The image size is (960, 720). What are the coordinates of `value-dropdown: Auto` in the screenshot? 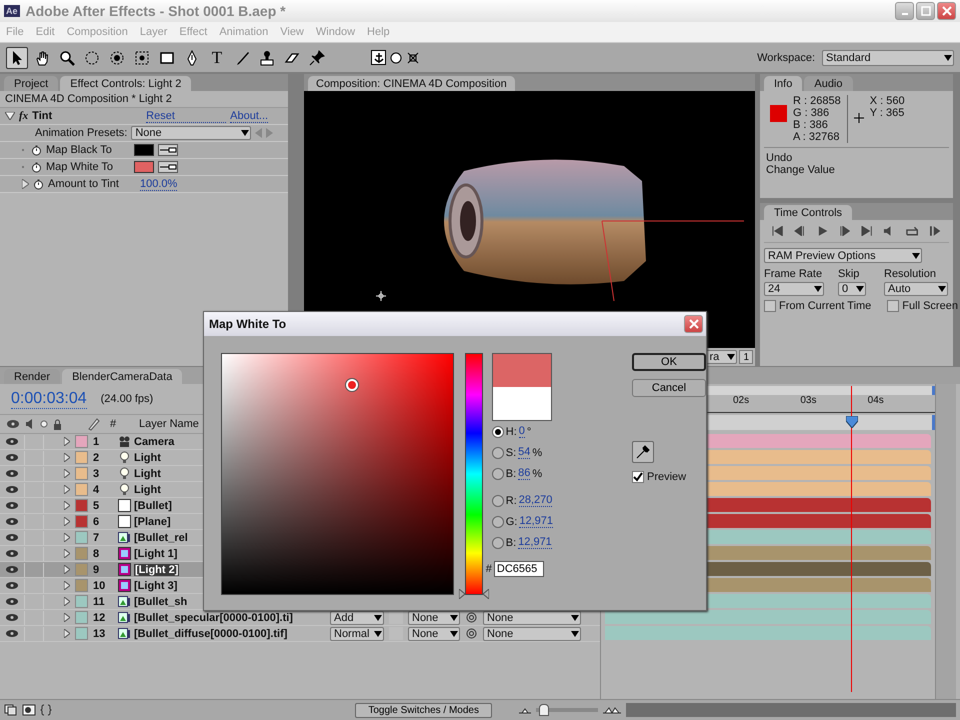 It's located at (916, 289).